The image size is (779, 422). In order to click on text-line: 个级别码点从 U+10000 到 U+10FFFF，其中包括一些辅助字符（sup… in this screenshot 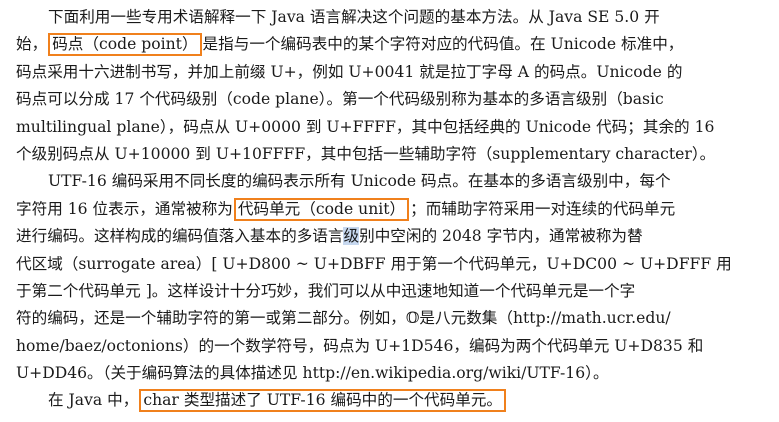, I will do `click(366, 153)`.